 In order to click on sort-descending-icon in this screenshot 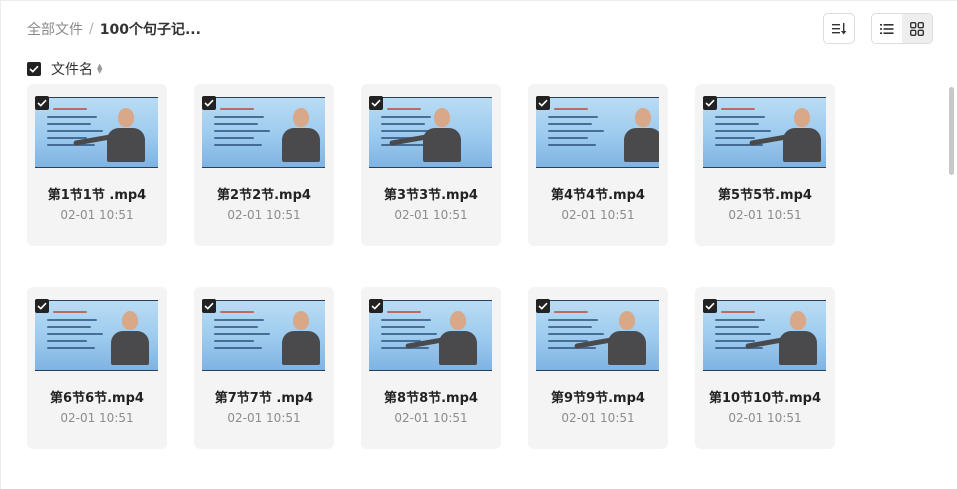, I will do `click(839, 28)`.